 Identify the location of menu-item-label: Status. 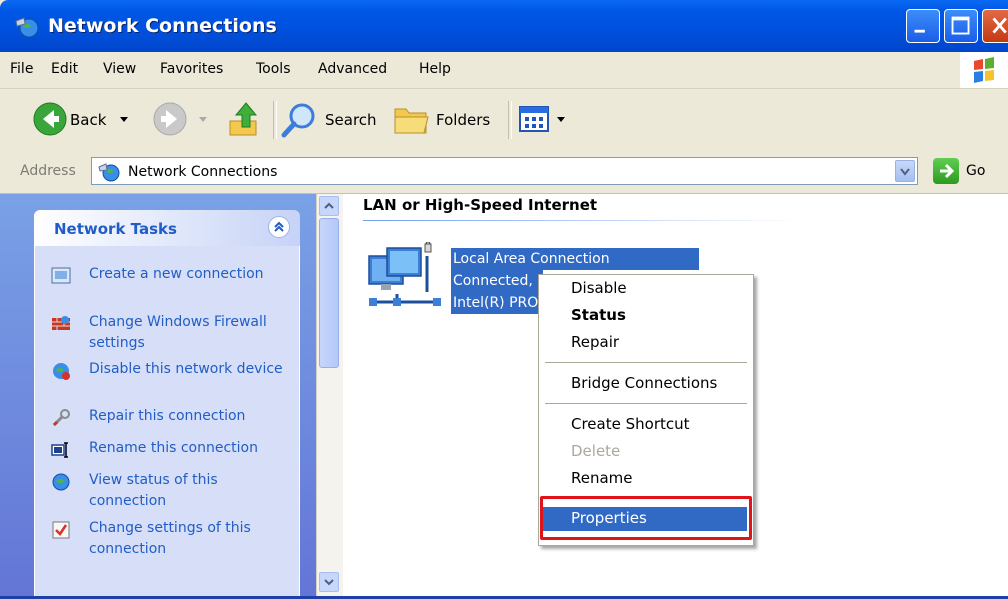
(598, 315).